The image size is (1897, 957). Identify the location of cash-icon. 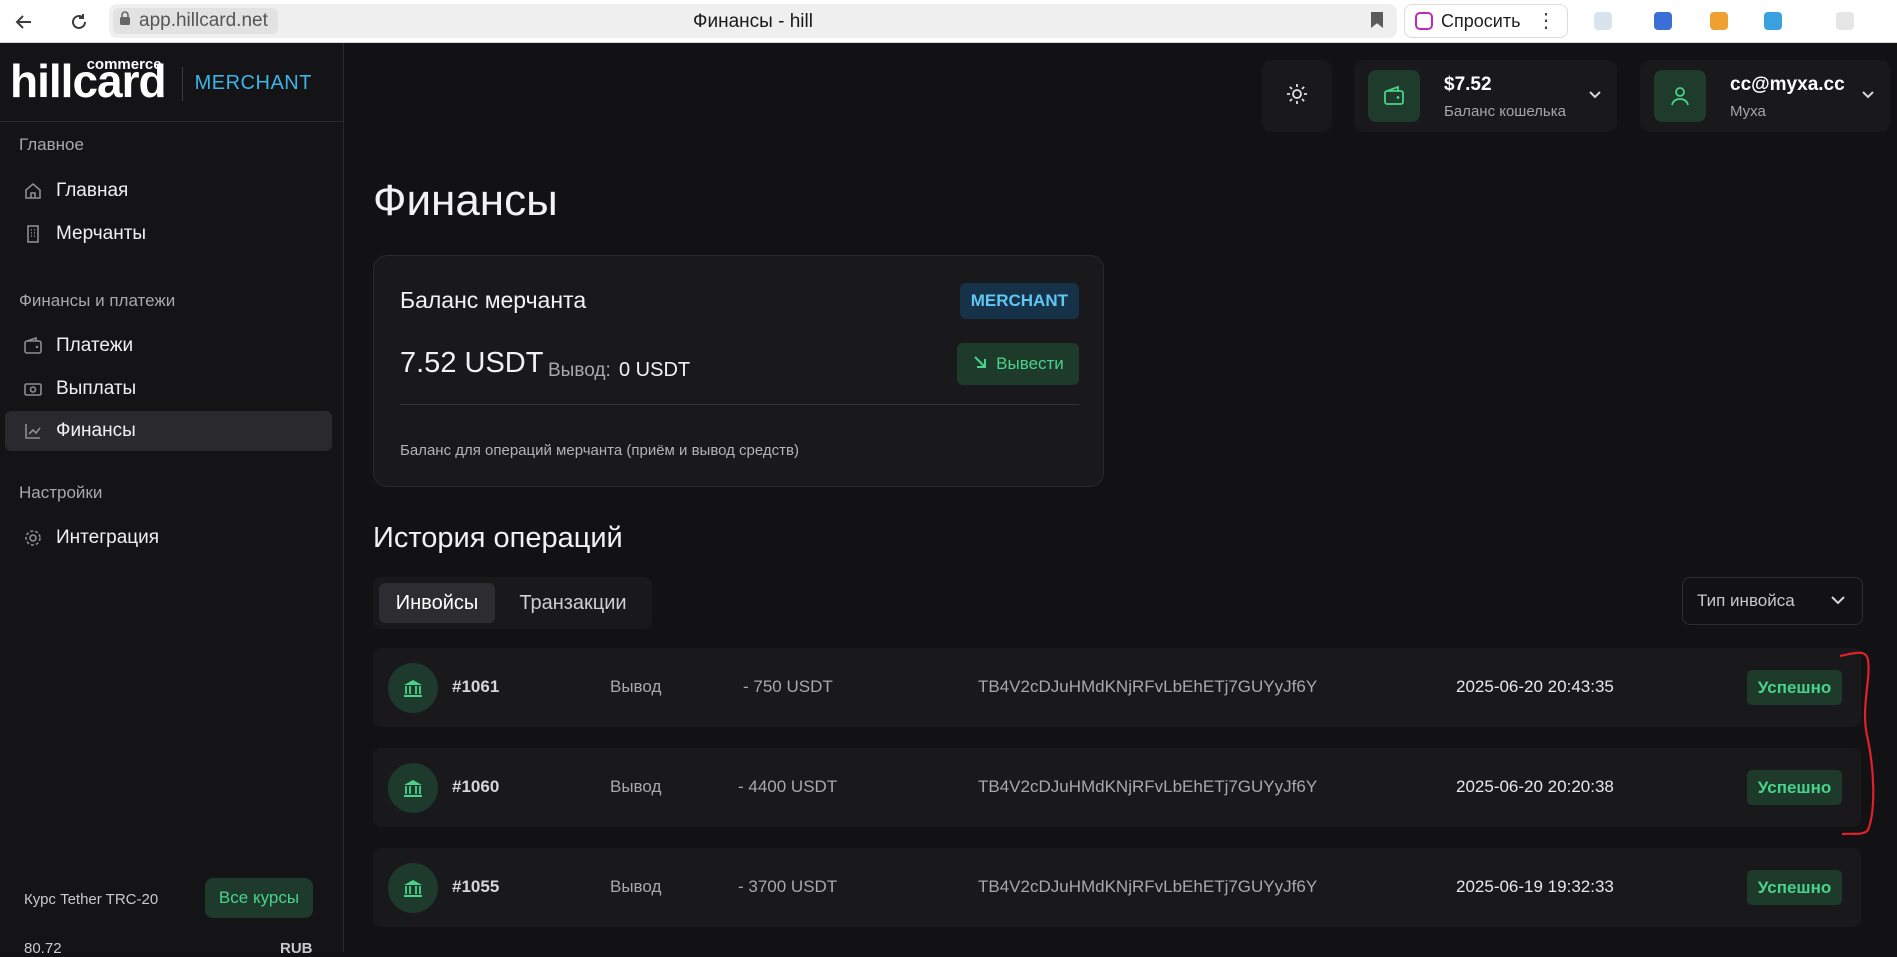
(33, 389).